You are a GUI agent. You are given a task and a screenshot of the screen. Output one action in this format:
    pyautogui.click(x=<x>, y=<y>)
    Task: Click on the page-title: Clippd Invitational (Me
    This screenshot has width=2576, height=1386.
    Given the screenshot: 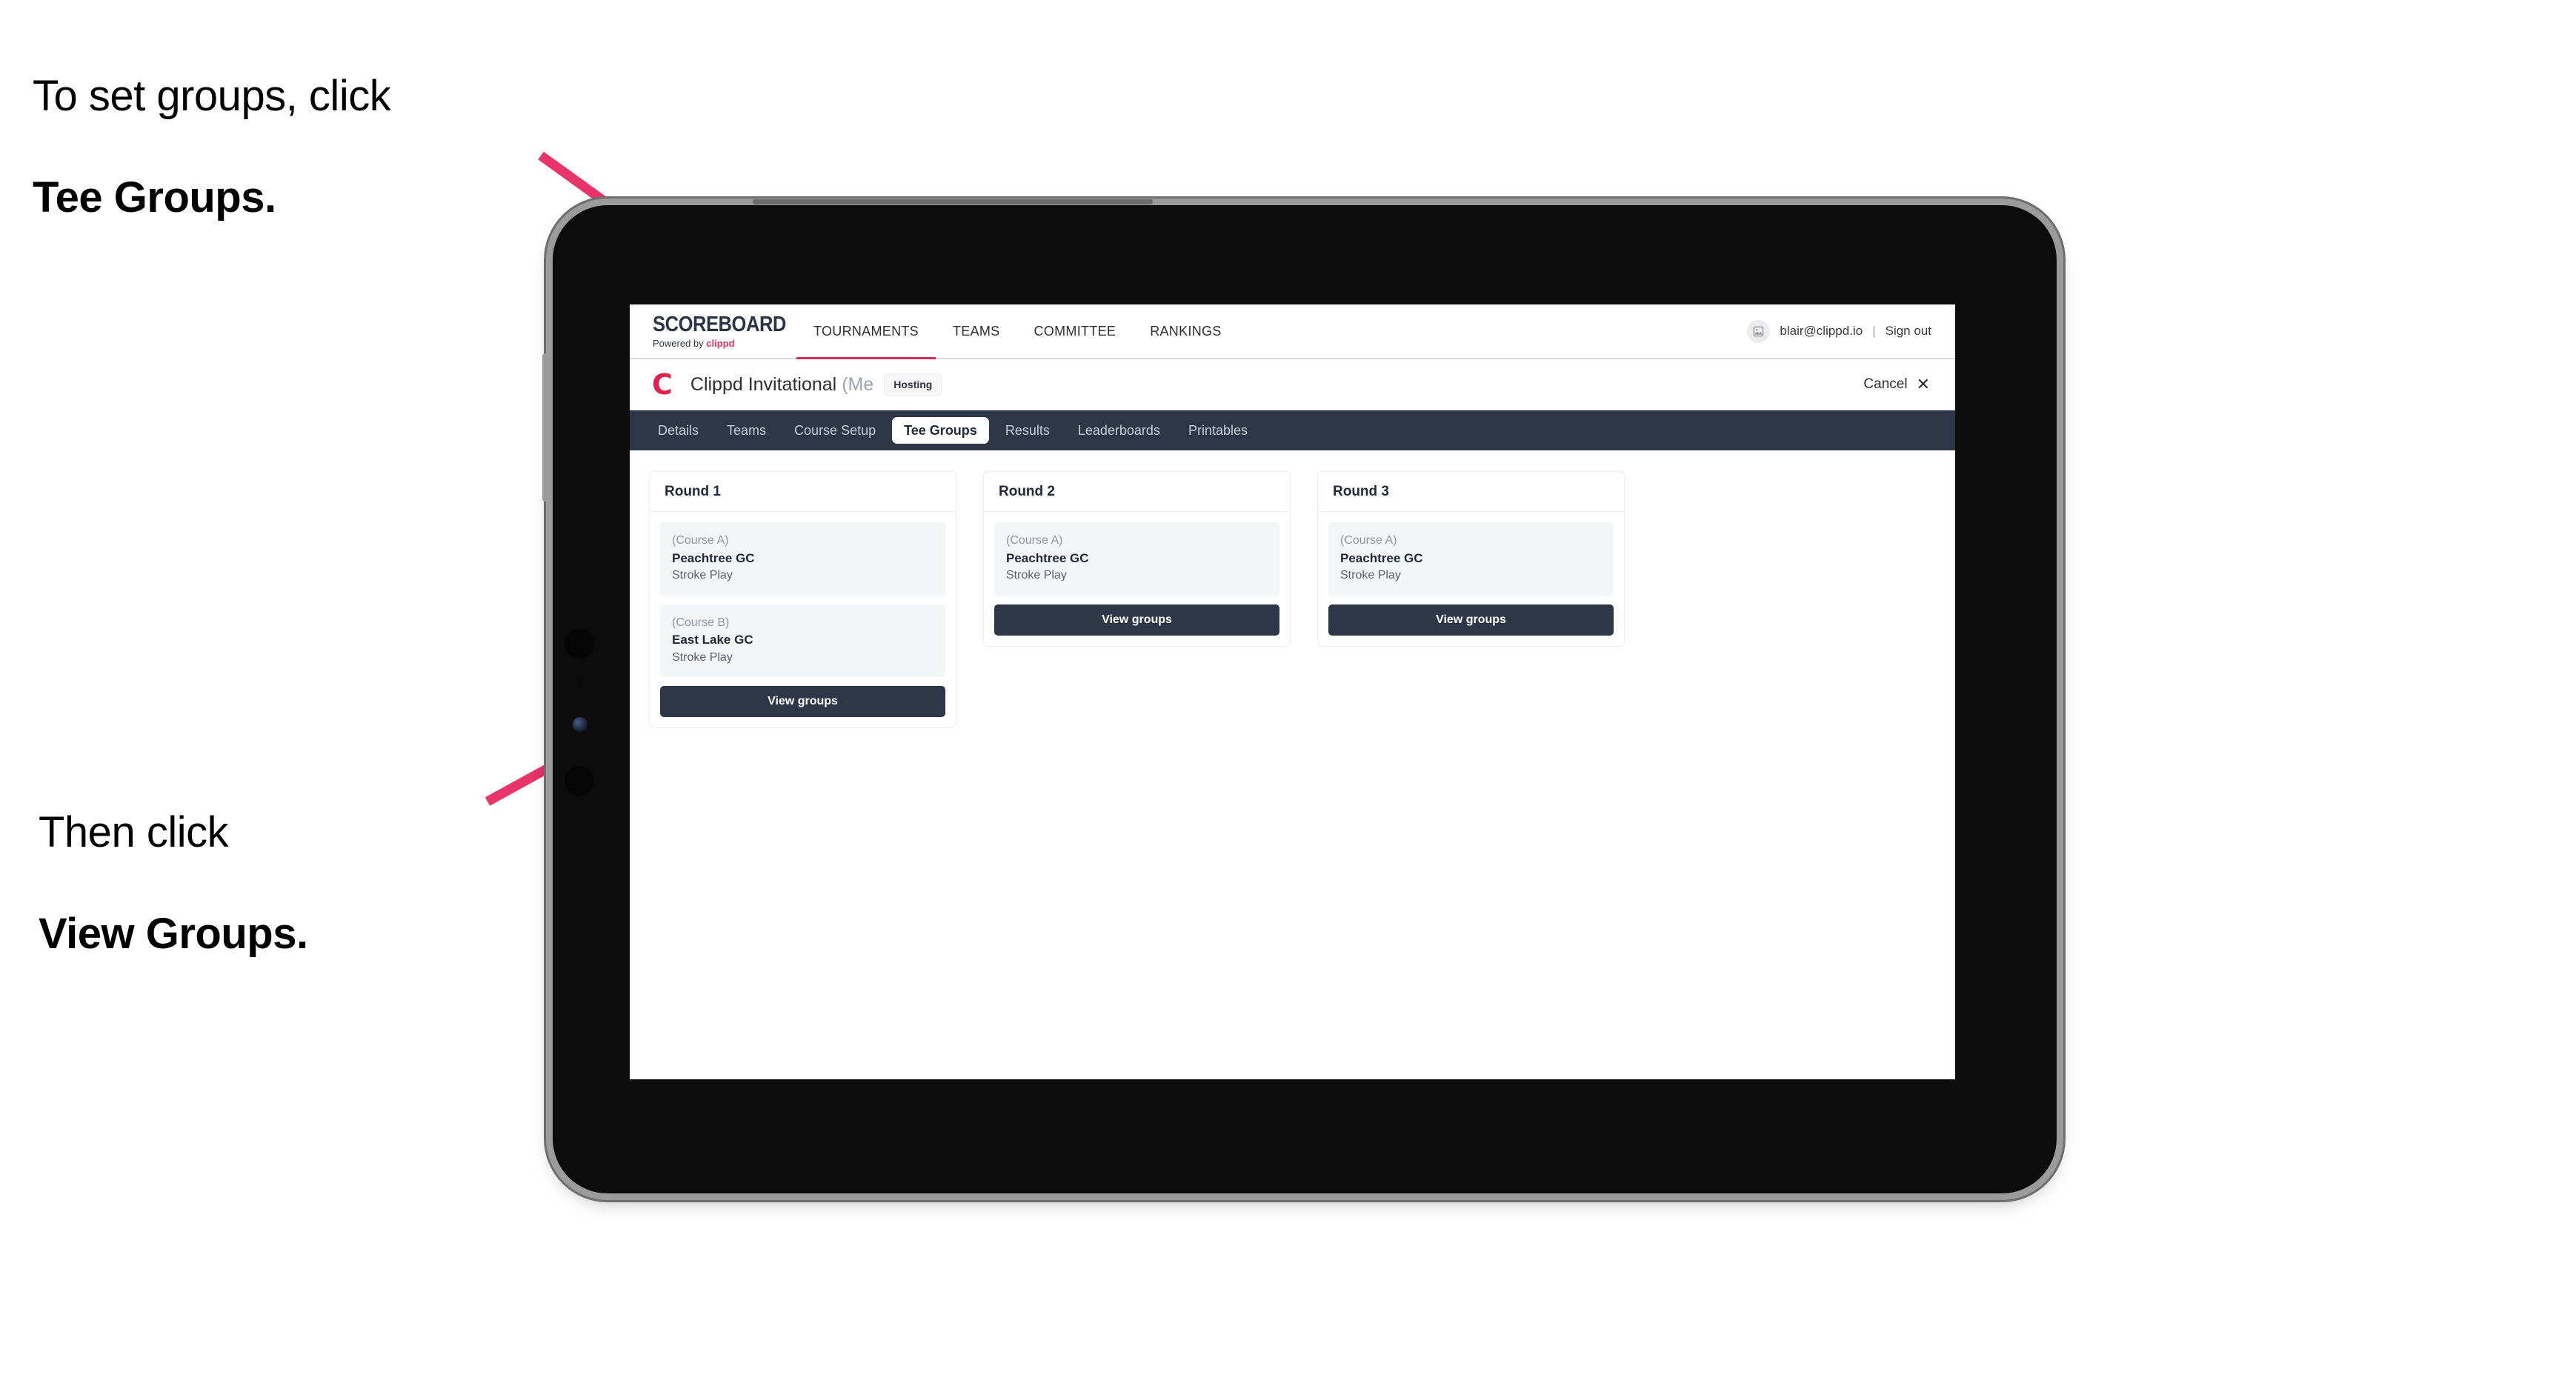 What is the action you would take?
    pyautogui.click(x=781, y=385)
    